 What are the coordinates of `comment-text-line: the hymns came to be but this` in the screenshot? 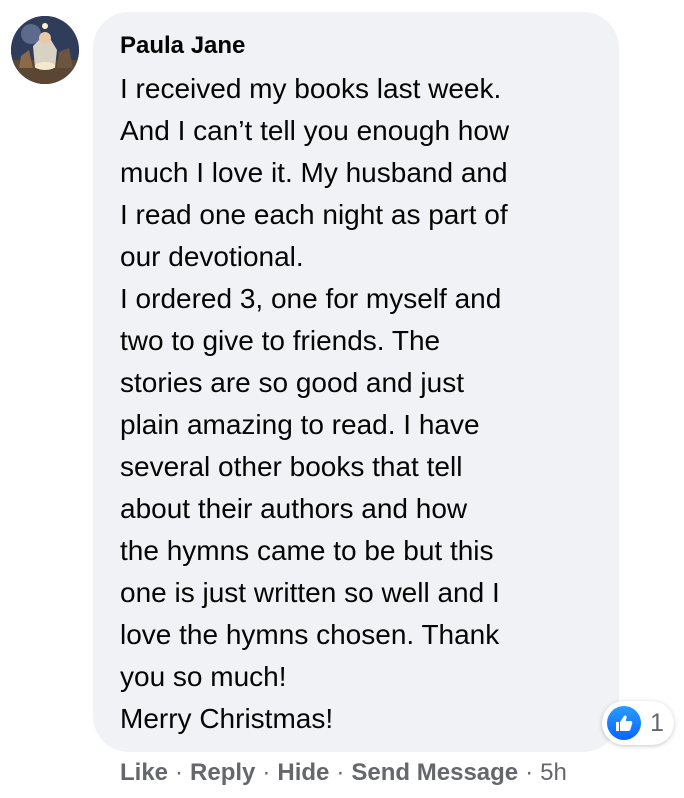 It's located at (307, 550).